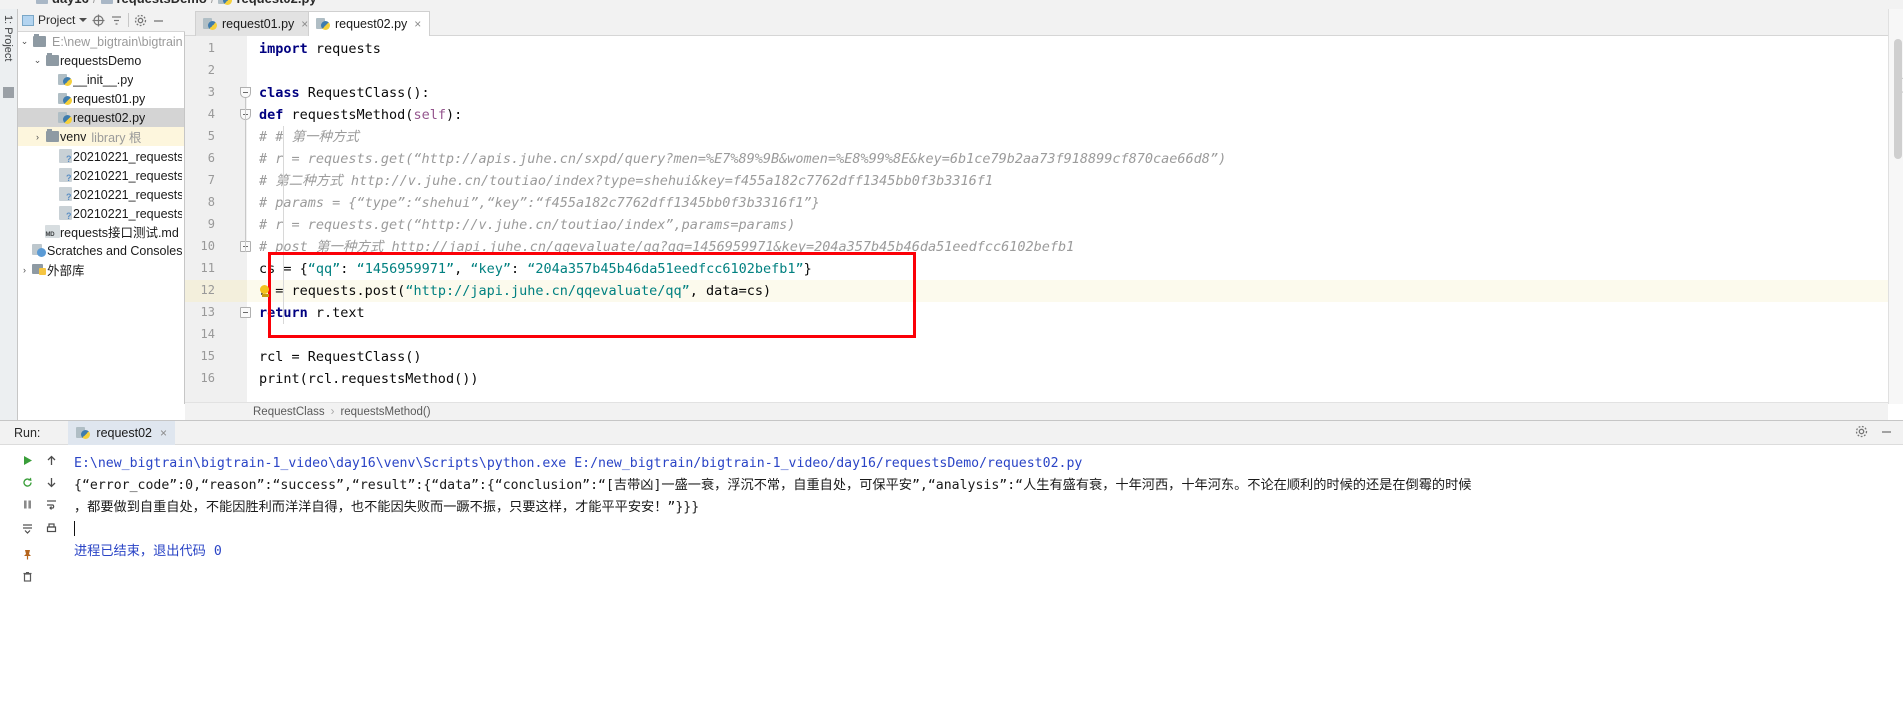  What do you see at coordinates (207, 268) in the screenshot?
I see `line-number: 11` at bounding box center [207, 268].